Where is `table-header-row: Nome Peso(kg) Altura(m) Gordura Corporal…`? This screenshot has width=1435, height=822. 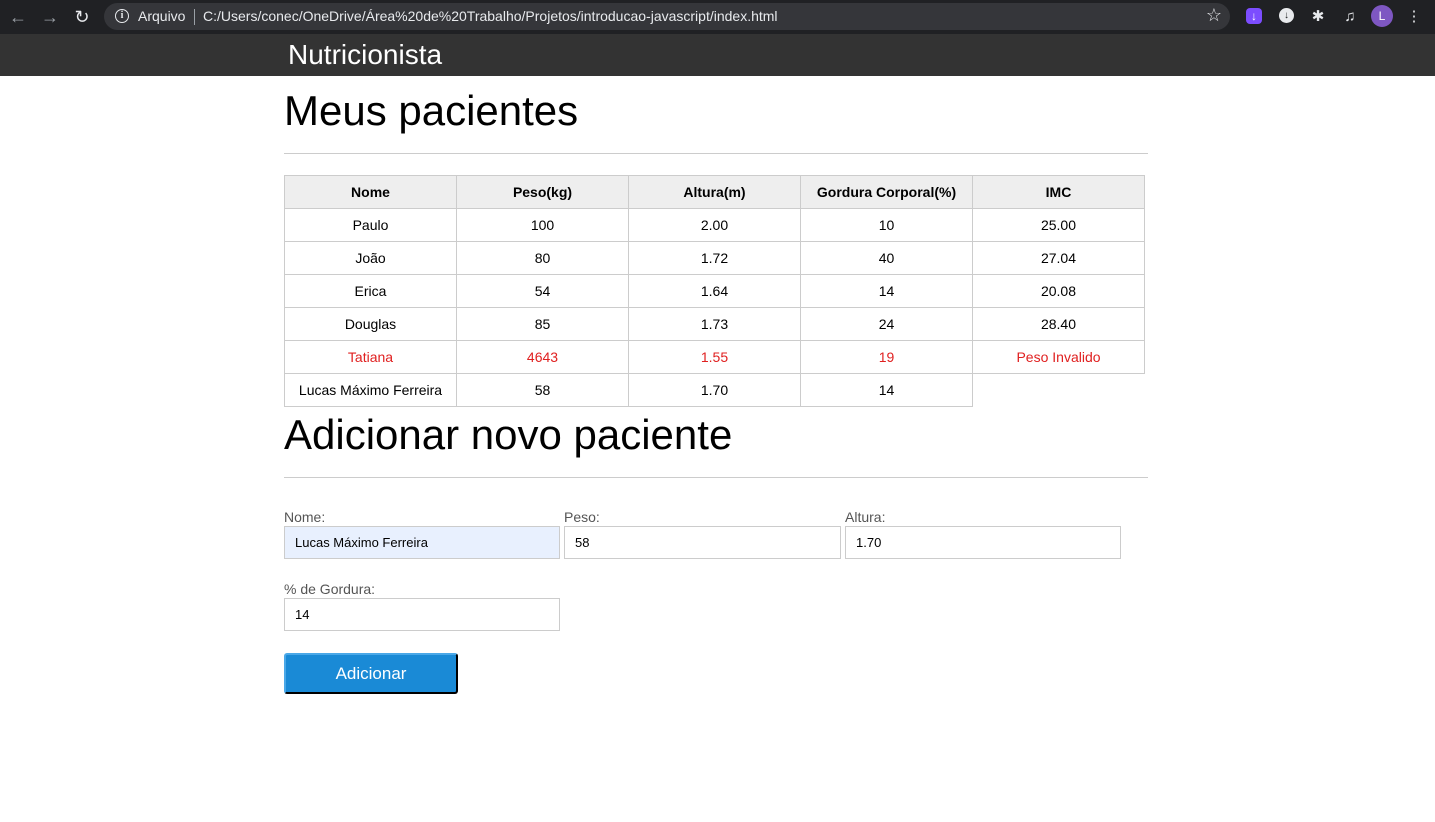 table-header-row: Nome Peso(kg) Altura(m) Gordura Corporal… is located at coordinates (714, 192).